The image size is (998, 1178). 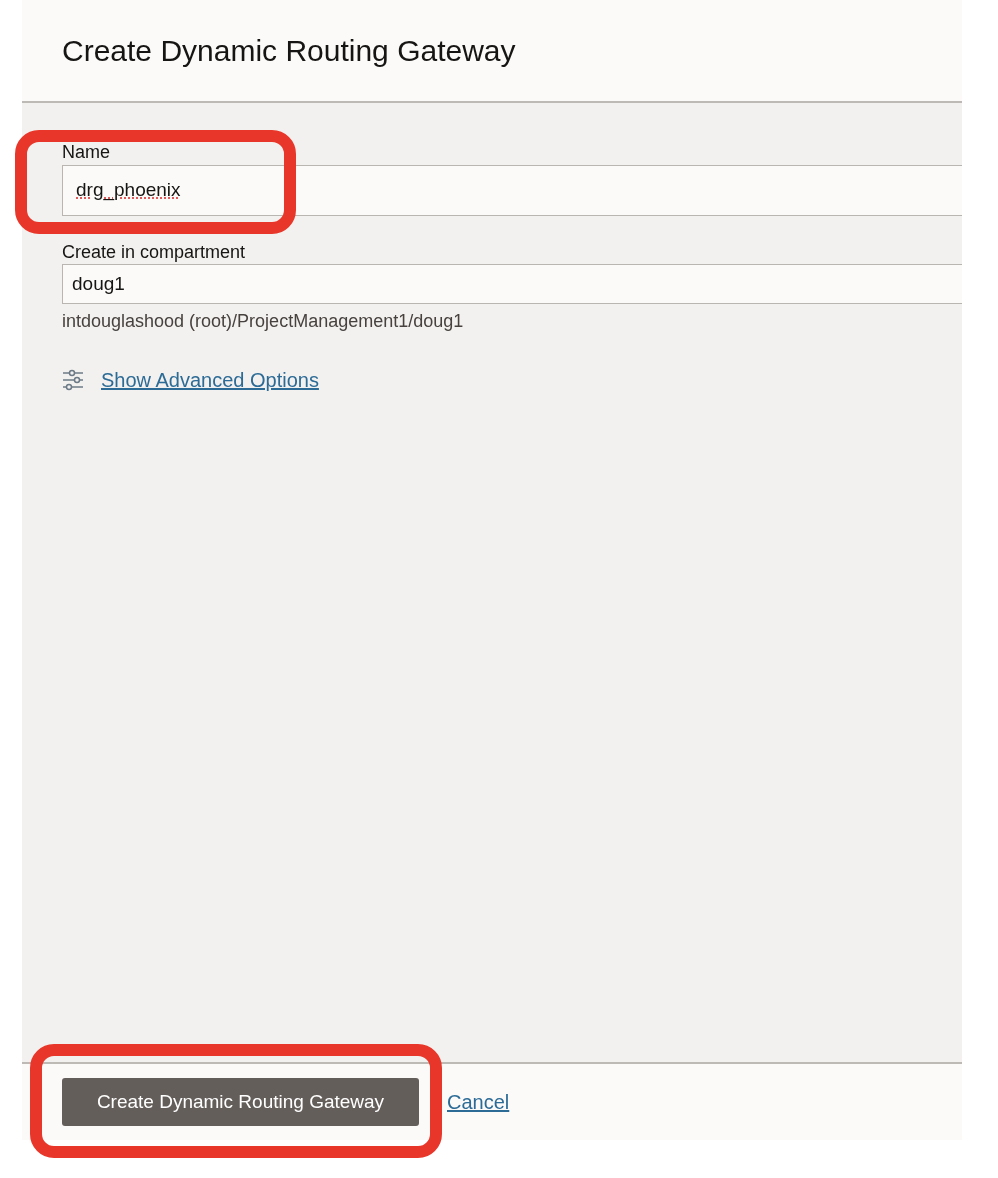 I want to click on create-gateway-button: Create Dynamic Routing Gateway, so click(x=240, y=1102).